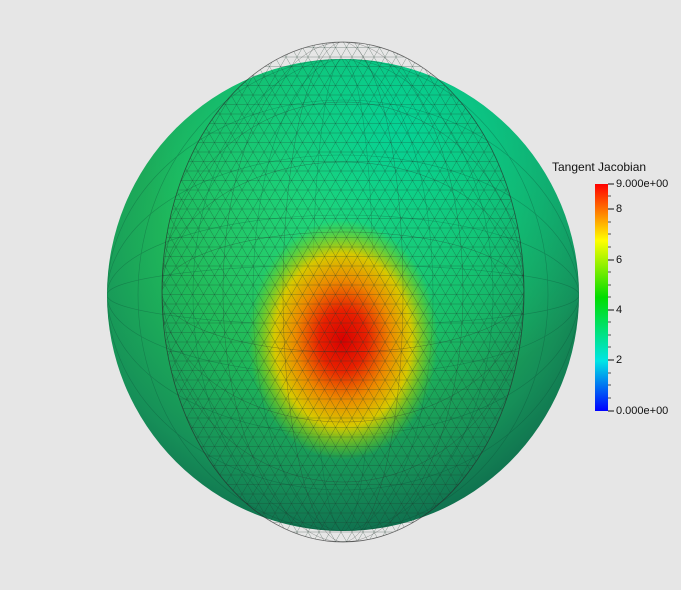  I want to click on colorbar-tick-label: 6, so click(619, 260).